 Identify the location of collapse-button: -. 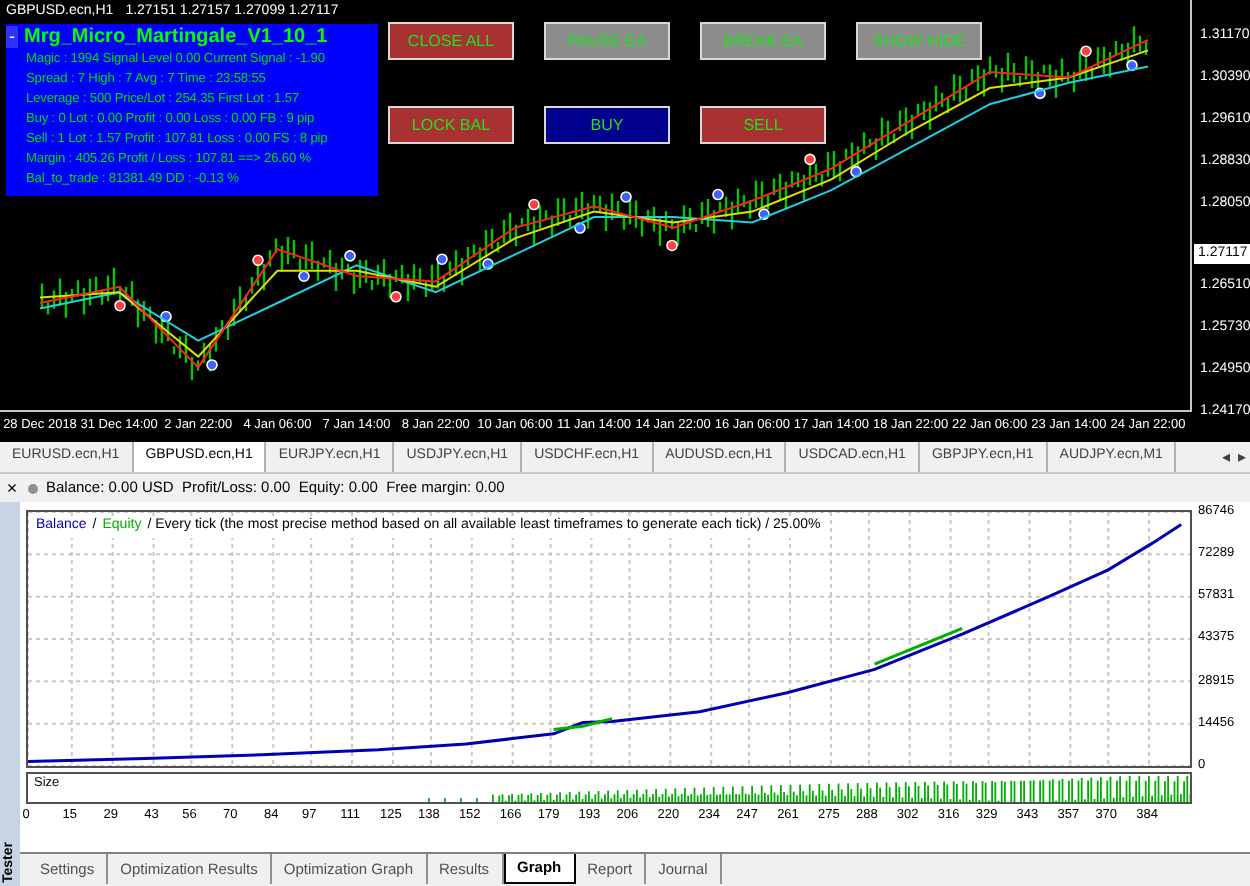
(12, 37).